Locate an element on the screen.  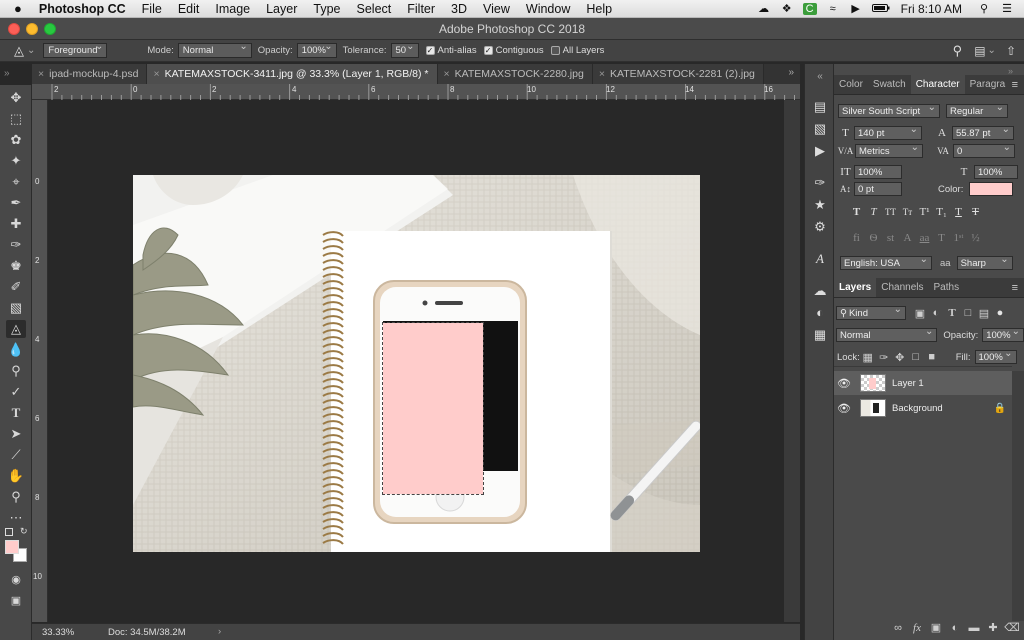
history-panel-icon: ▤ is located at coordinates (820, 107).